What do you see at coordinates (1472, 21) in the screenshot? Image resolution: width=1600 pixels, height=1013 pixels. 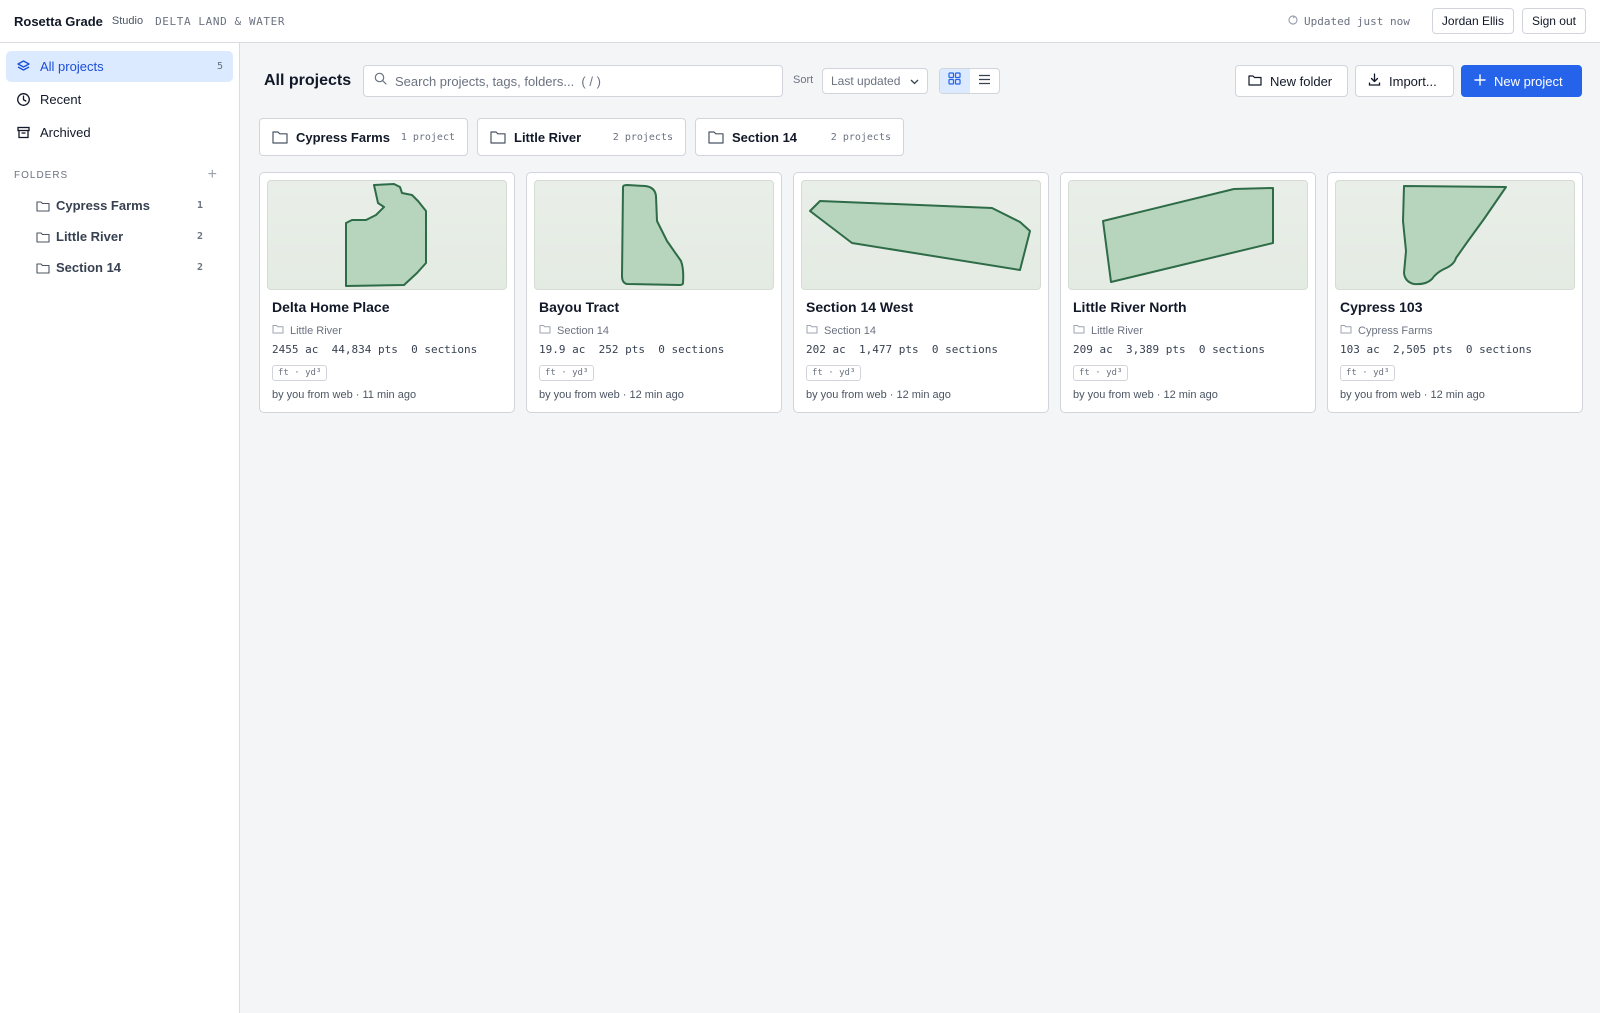 I see `user-menu-button: Jordan Ellis` at bounding box center [1472, 21].